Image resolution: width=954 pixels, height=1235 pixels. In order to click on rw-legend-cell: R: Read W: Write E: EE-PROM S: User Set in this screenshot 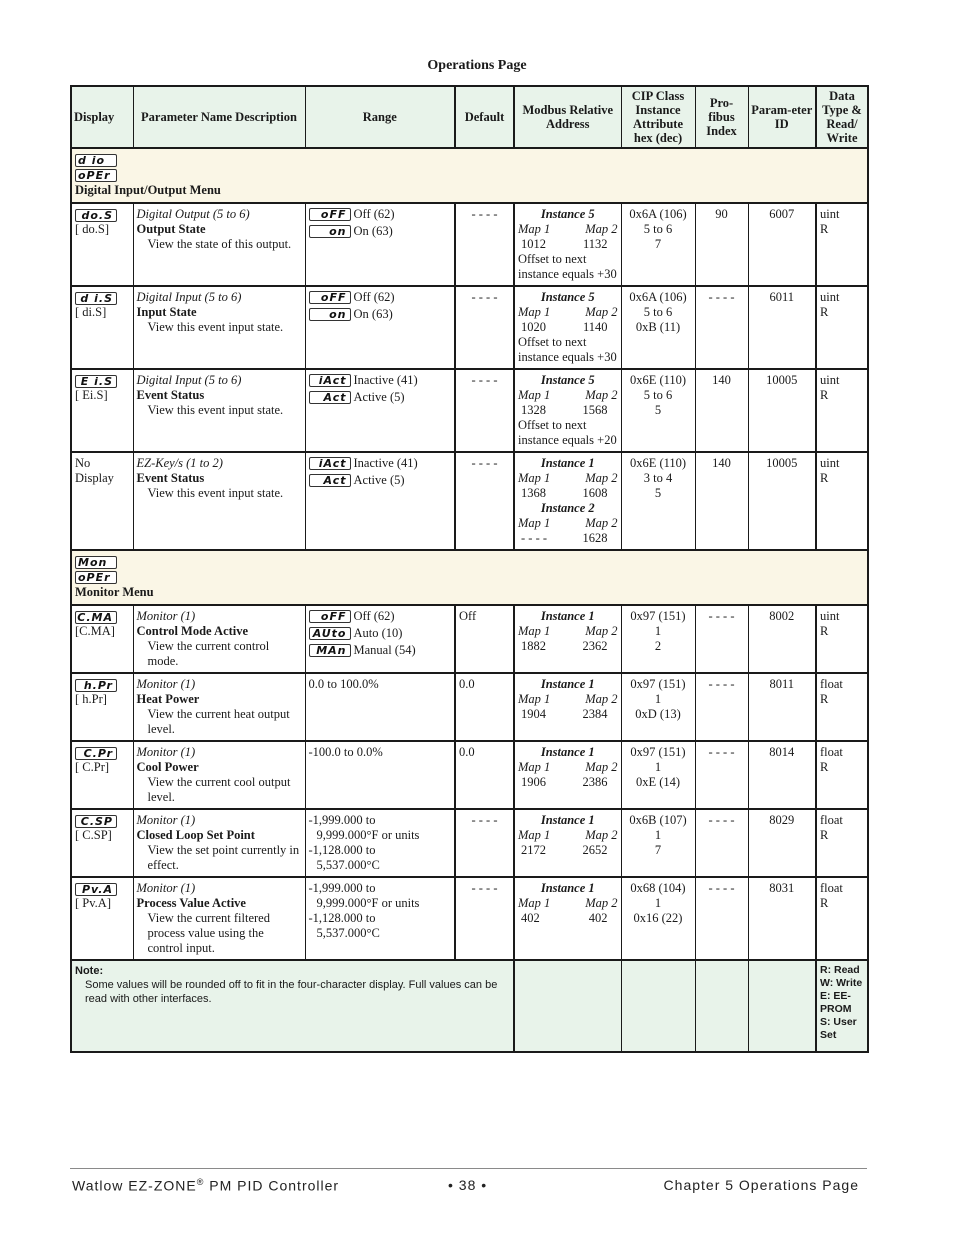, I will do `click(842, 1006)`.